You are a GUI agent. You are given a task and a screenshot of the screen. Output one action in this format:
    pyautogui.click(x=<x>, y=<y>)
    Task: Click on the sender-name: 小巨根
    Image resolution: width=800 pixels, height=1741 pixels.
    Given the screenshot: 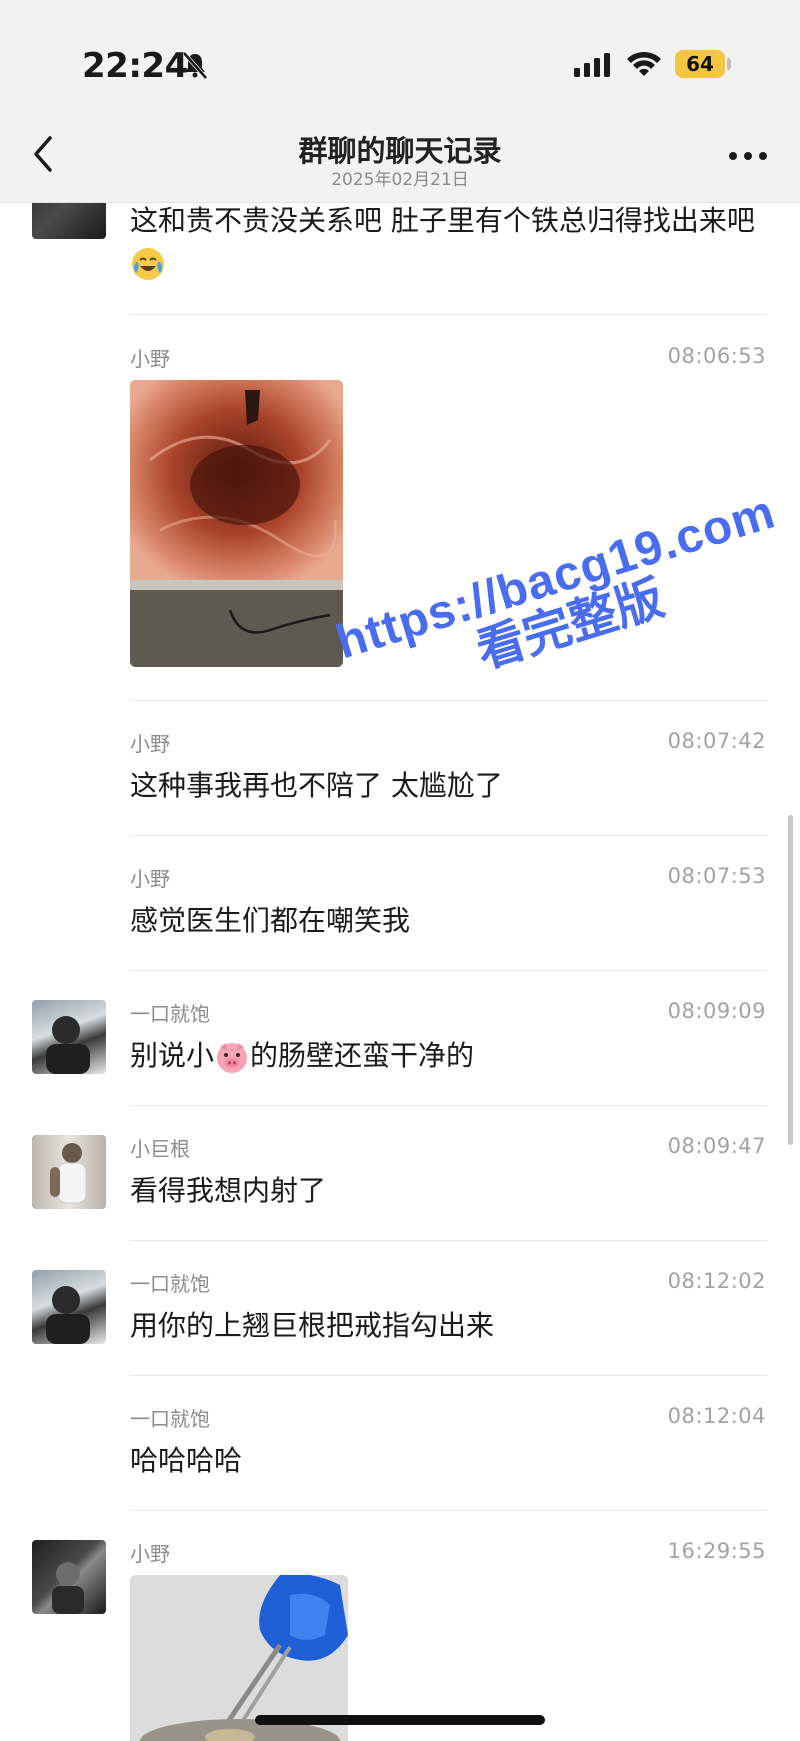 What is the action you would take?
    pyautogui.click(x=160, y=1149)
    